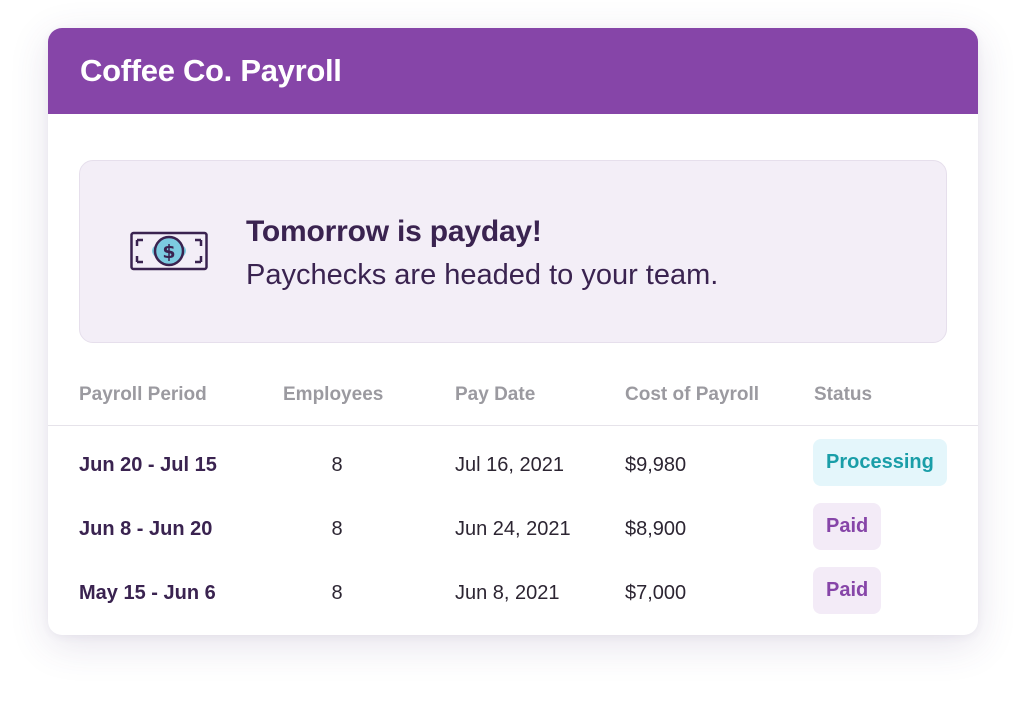 Image resolution: width=1024 pixels, height=701 pixels. What do you see at coordinates (148, 465) in the screenshot?
I see `row-period: Jun 20 - Jul 15` at bounding box center [148, 465].